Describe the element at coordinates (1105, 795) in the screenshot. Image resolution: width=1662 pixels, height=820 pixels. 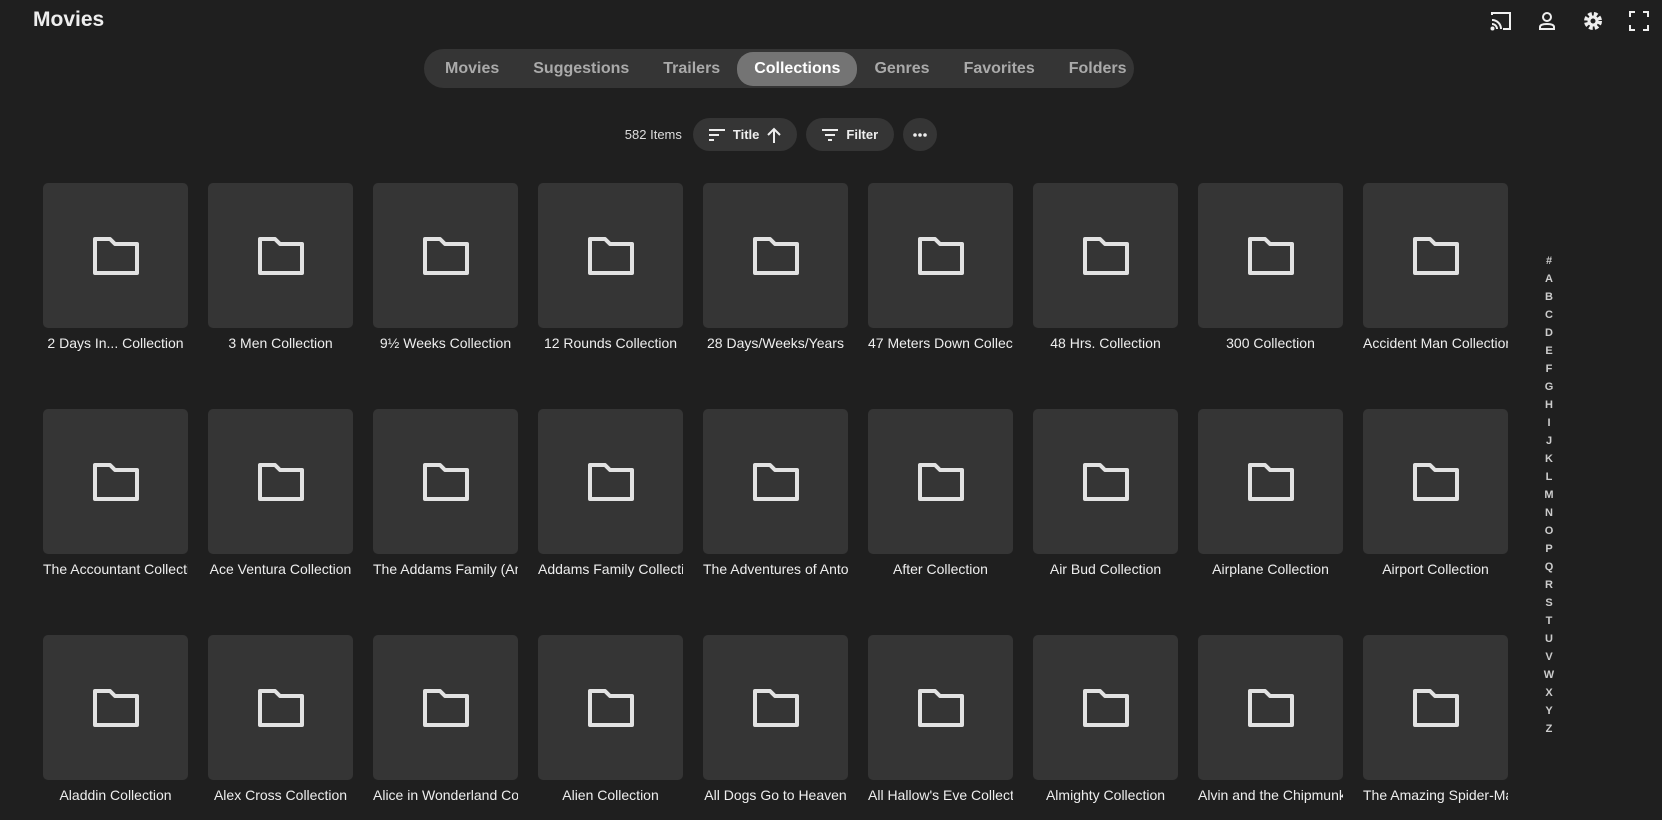
I see `card-title: Almighty Collection` at that location.